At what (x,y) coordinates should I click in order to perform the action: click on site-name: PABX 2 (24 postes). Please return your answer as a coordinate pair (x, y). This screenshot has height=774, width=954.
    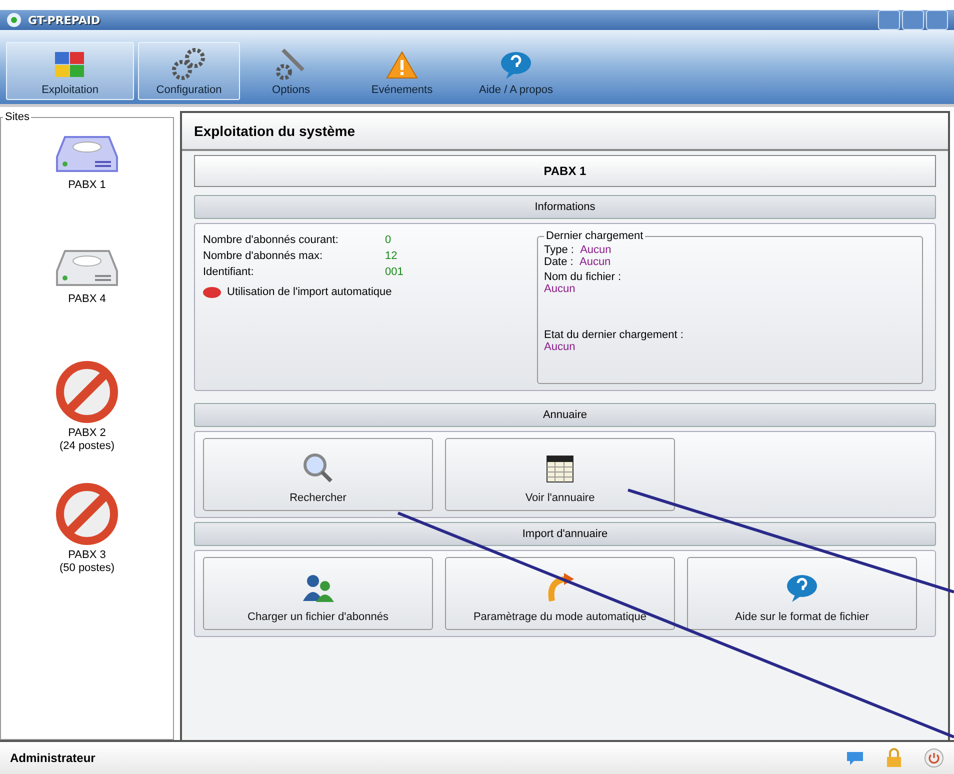
    Looking at the image, I should click on (87, 440).